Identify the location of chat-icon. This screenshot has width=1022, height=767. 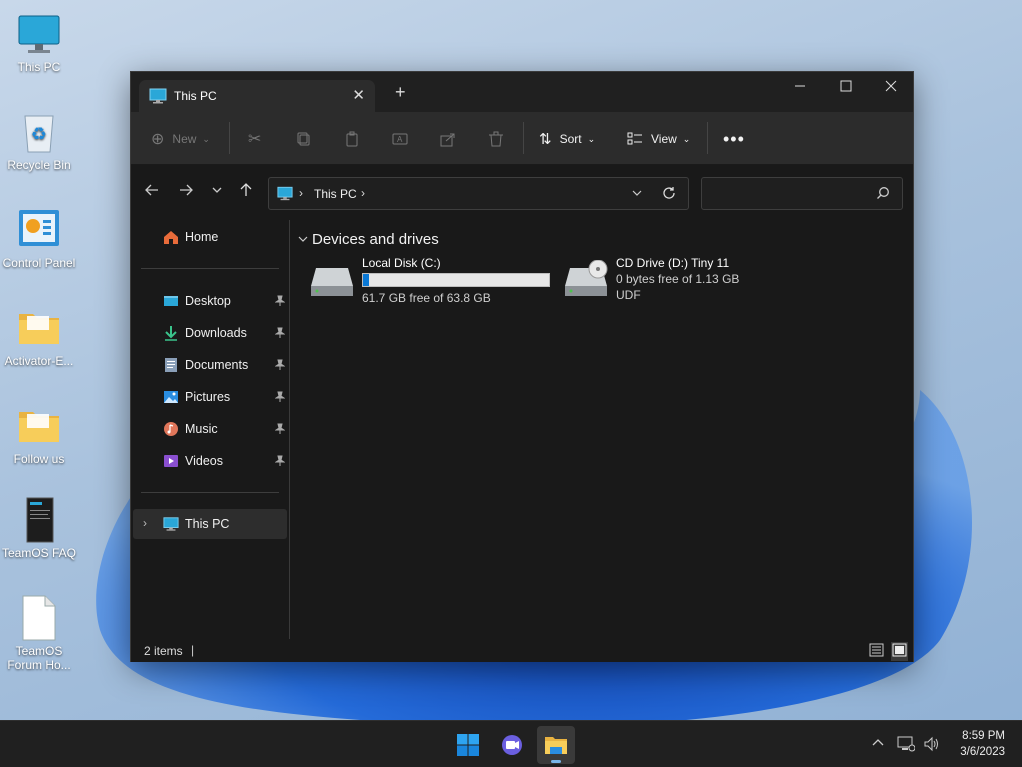
(512, 745).